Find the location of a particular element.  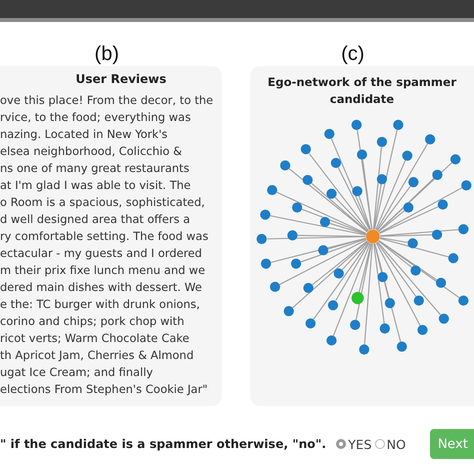

review-text-line: m their prix fixe lunch menu and we is located at coordinates (103, 271).